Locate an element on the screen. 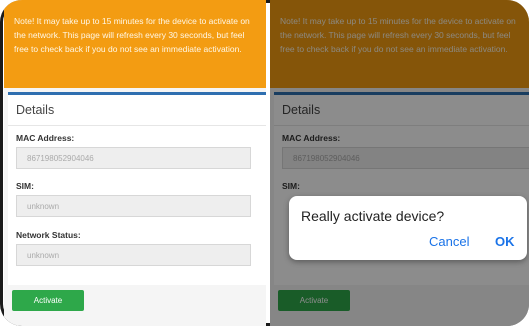  network-status-label: Network Status: is located at coordinates (48, 235).